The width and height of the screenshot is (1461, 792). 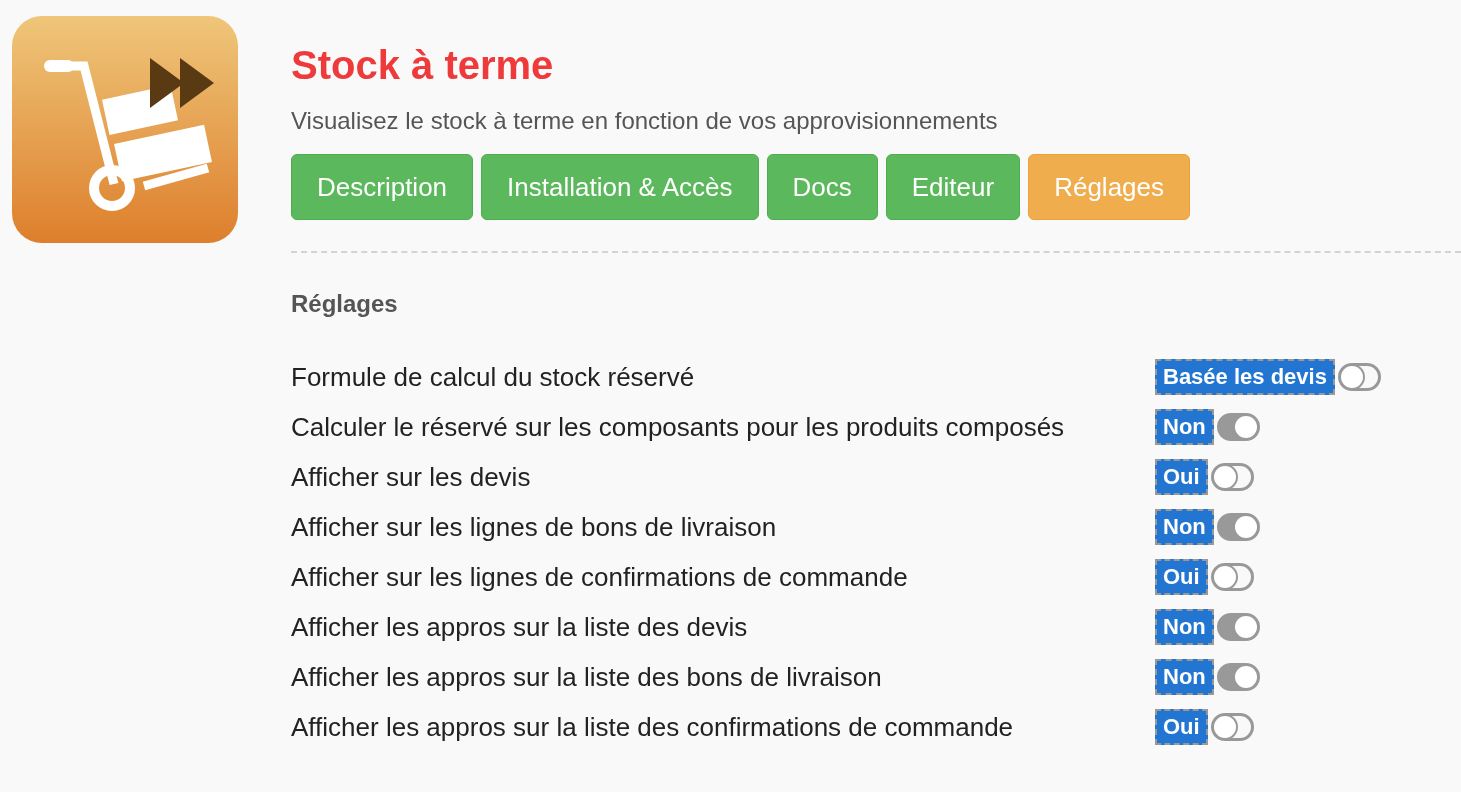 I want to click on setting-label: Afficher les appros sur la liste des confirmations de commande, so click(x=652, y=727).